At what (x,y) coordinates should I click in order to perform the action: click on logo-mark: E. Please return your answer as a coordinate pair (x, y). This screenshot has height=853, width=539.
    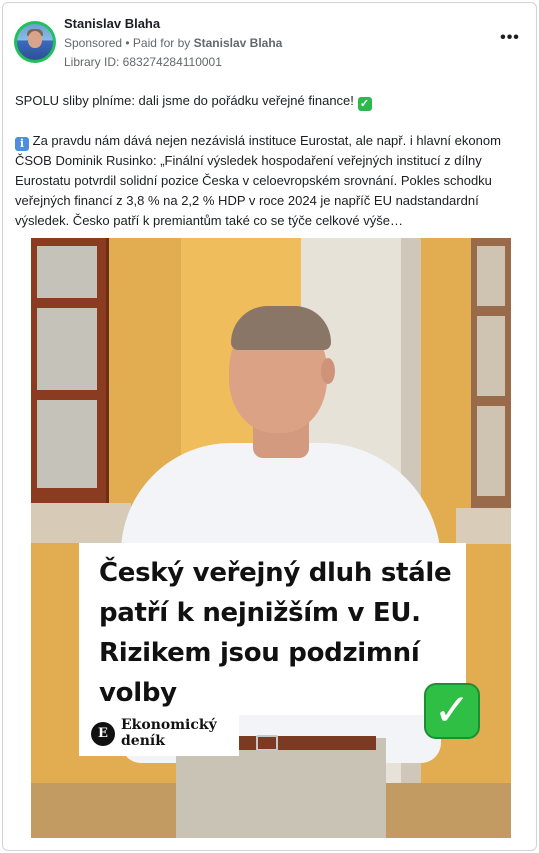
    Looking at the image, I should click on (103, 734).